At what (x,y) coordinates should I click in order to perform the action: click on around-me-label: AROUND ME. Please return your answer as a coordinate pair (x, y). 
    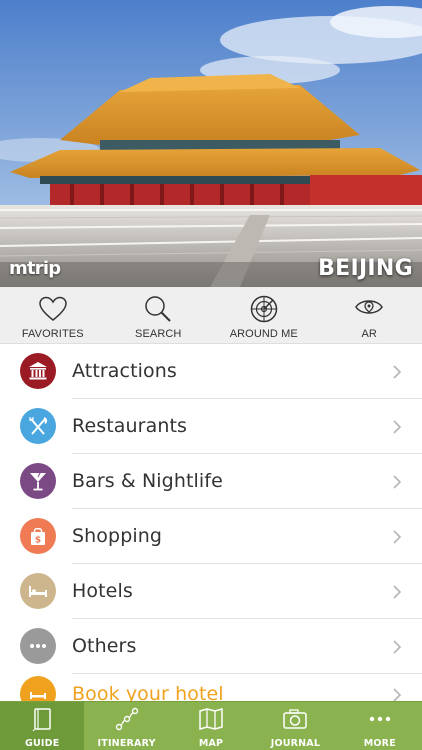
    Looking at the image, I should click on (263, 334).